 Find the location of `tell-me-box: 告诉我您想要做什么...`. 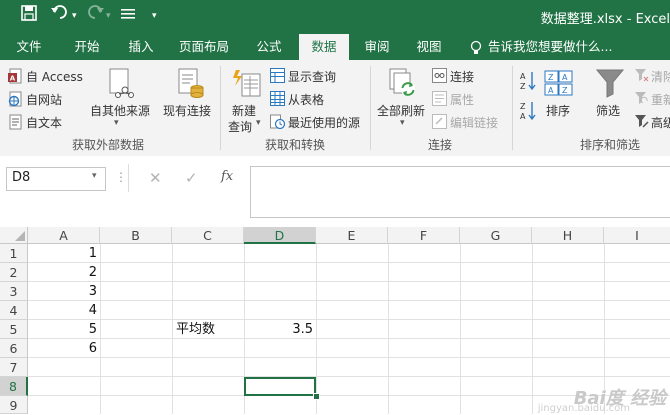

tell-me-box: 告诉我您想要做什么... is located at coordinates (552, 47).